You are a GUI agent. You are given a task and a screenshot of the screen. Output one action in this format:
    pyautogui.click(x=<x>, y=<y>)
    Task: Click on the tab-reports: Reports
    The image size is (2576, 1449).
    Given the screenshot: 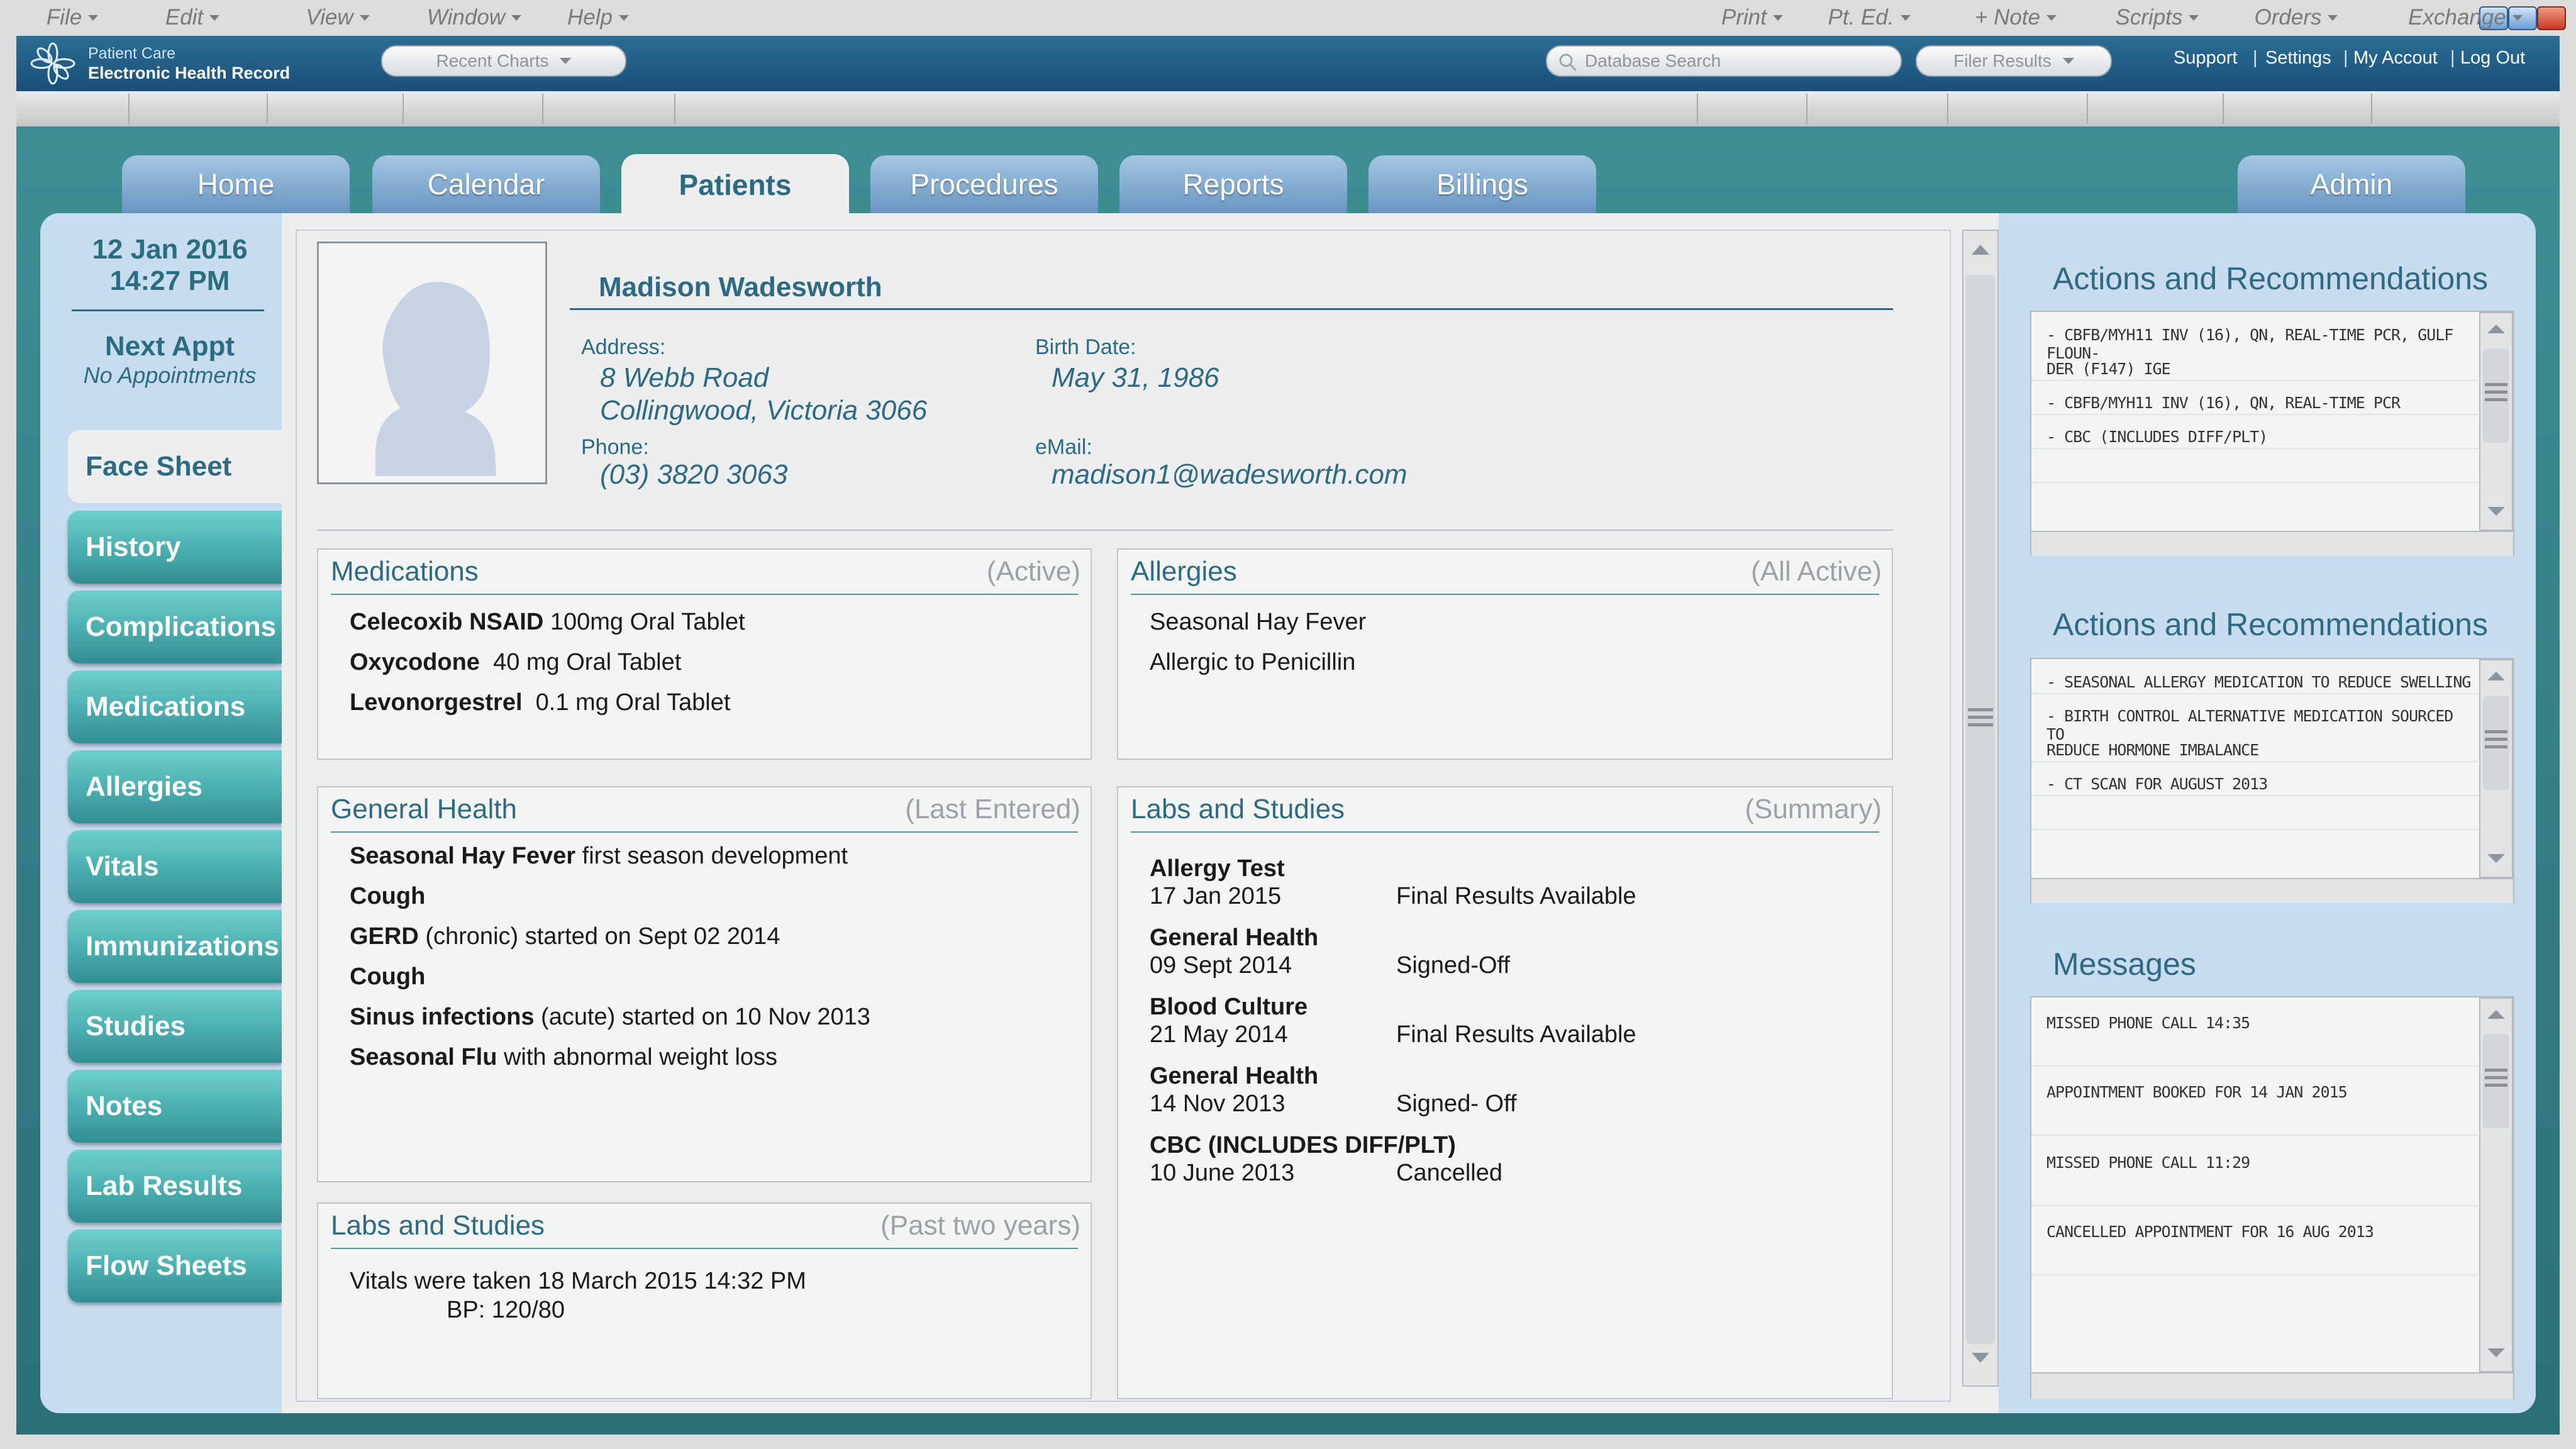 What is the action you would take?
    pyautogui.click(x=1233, y=184)
    